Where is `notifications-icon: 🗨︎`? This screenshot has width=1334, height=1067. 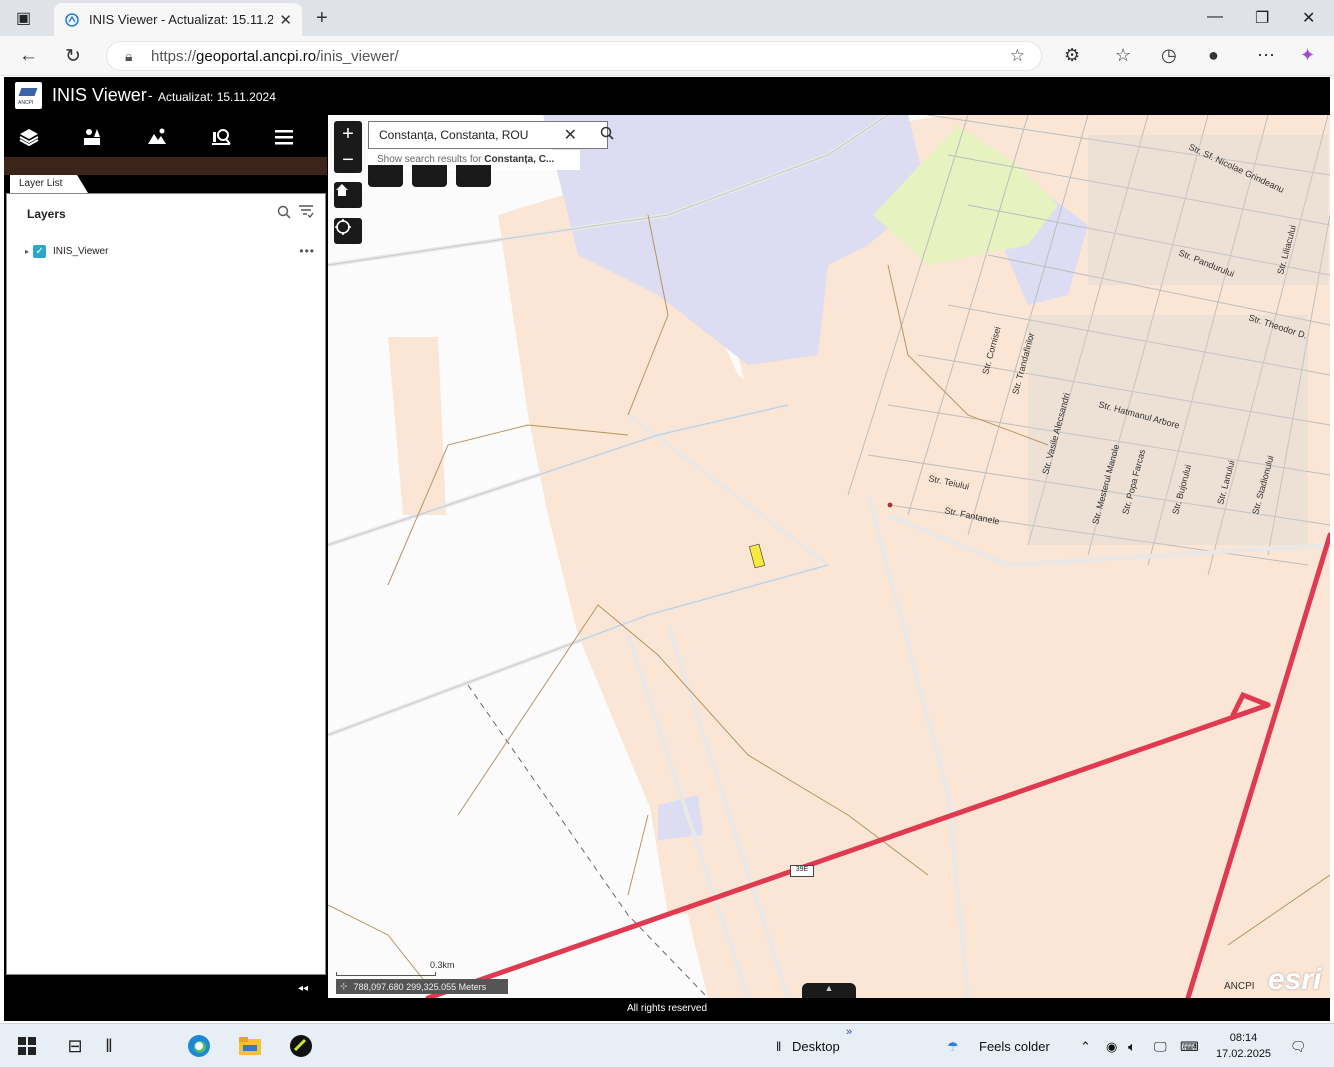
notifications-icon: 🗨︎ is located at coordinates (1298, 1047).